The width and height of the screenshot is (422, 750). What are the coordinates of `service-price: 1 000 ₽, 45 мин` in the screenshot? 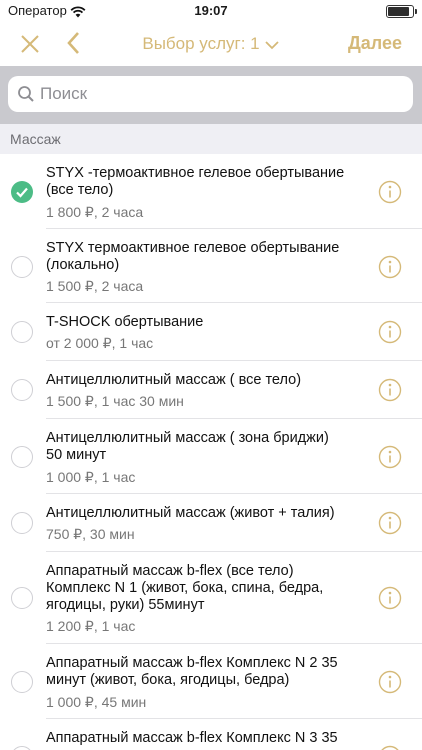 It's located at (96, 702).